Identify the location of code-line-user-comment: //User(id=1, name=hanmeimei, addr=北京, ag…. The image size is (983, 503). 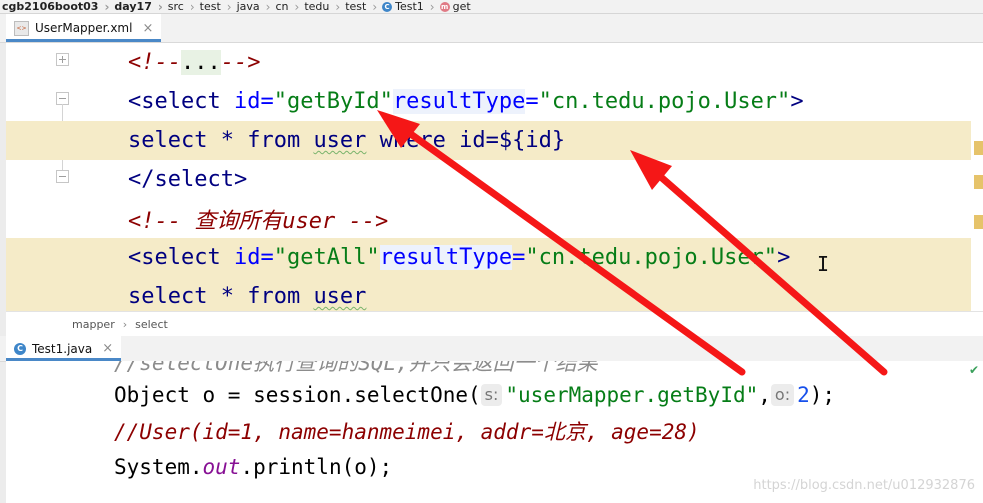
(407, 432).